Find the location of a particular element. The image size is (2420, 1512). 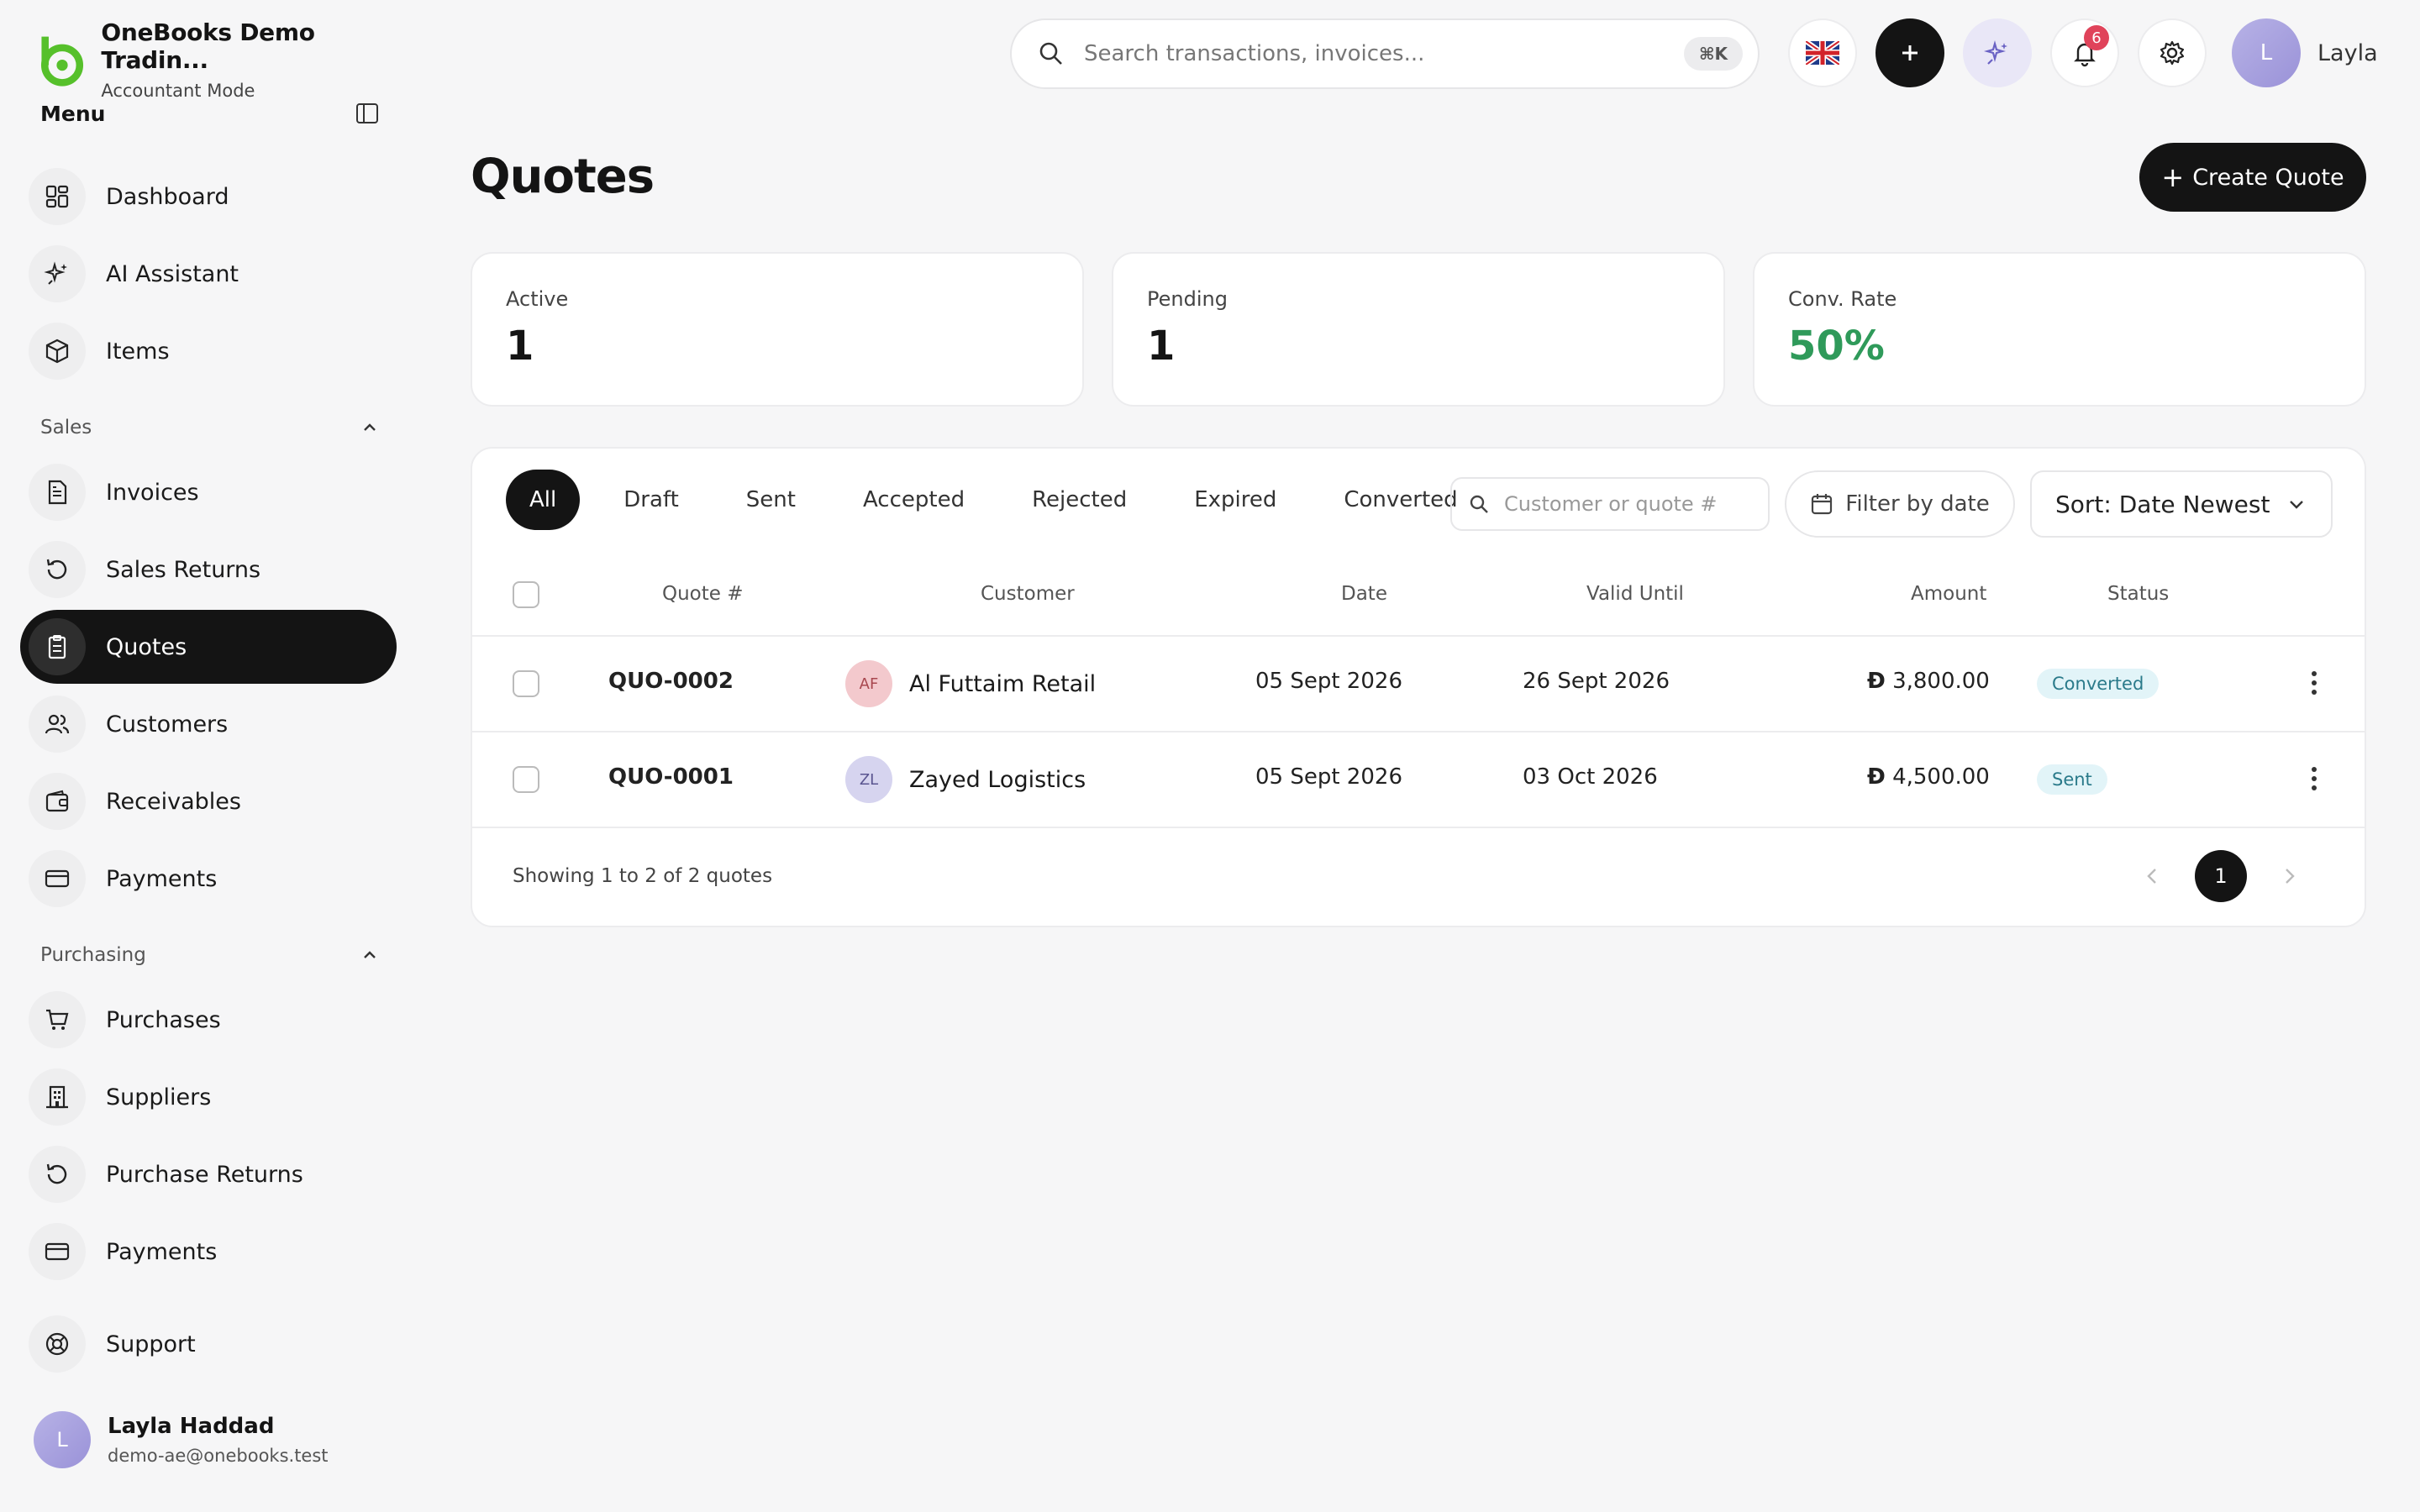

sidebar-item-receivables: Receivables is located at coordinates (208, 801).